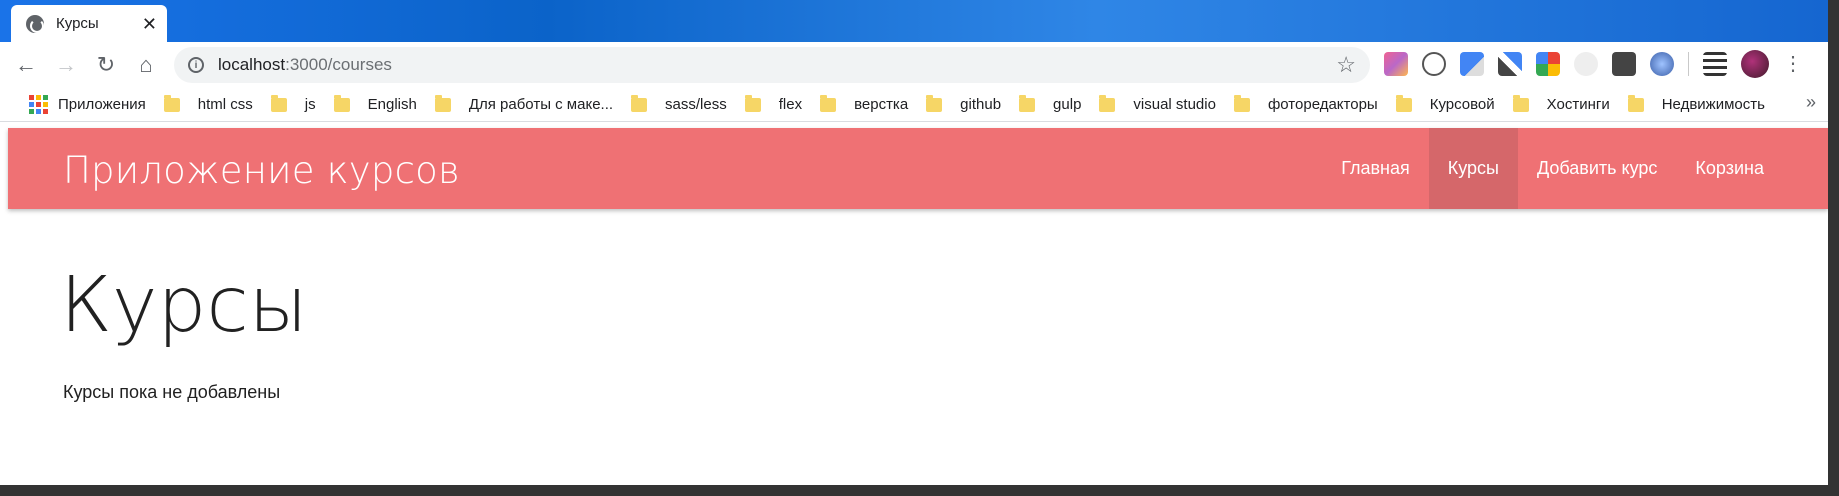  What do you see at coordinates (1586, 64) in the screenshot?
I see `circle-extension-icon` at bounding box center [1586, 64].